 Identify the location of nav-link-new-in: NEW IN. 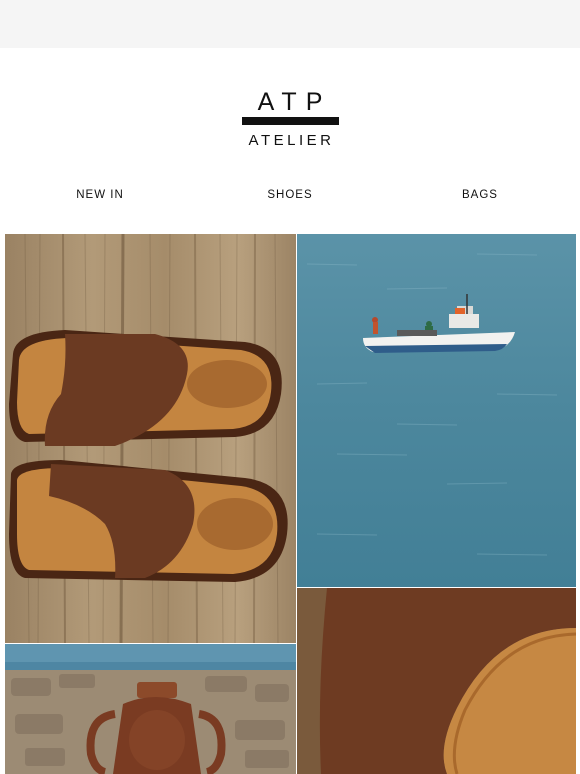
(100, 195).